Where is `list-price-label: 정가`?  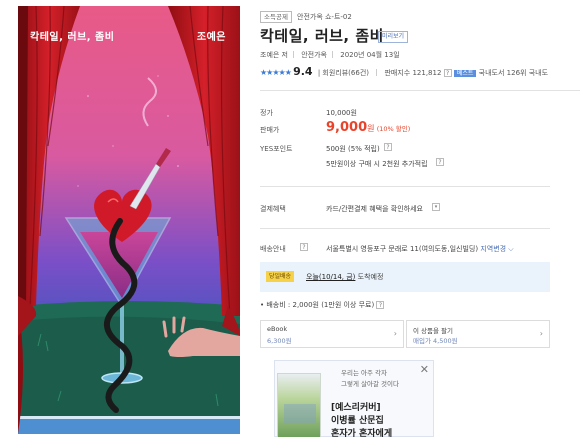
list-price-label: 정가 is located at coordinates (266, 113).